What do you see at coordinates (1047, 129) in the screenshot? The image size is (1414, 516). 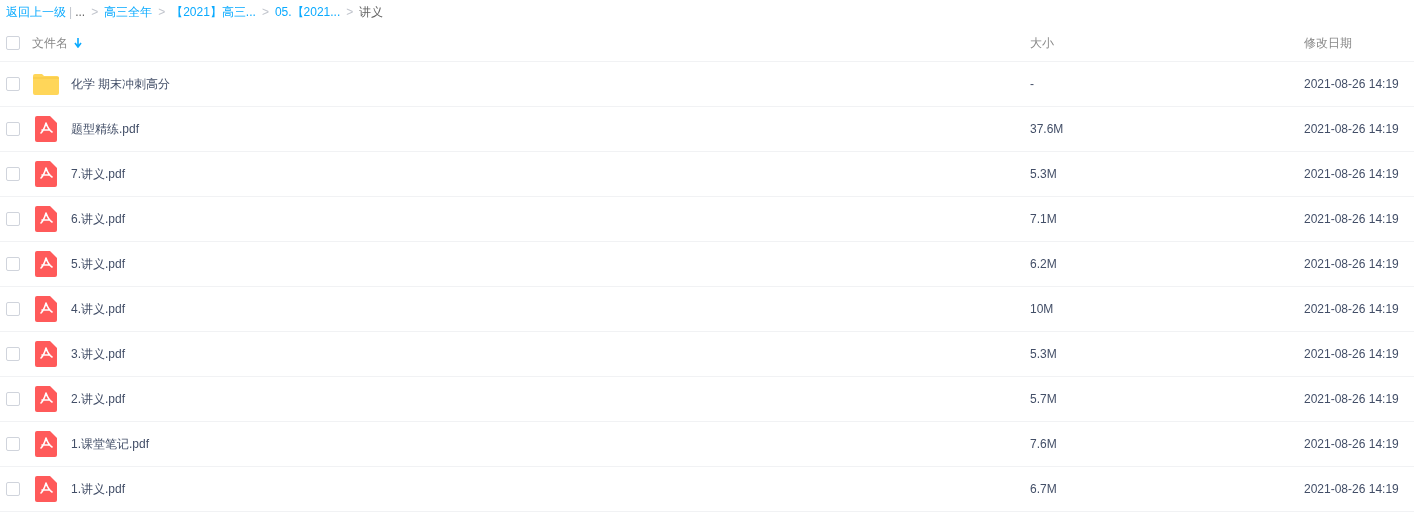 I see `file-size: 37.6M` at bounding box center [1047, 129].